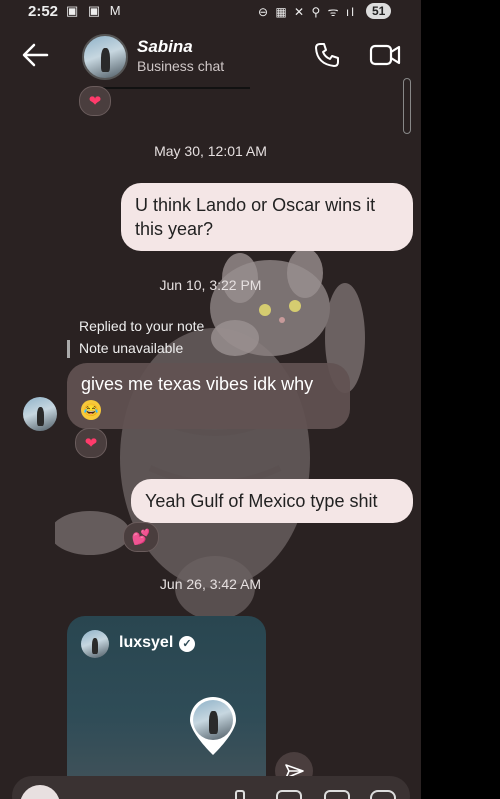 The height and width of the screenshot is (799, 500). Describe the element at coordinates (181, 66) in the screenshot. I see `chat-subtitle: Business chat` at that location.